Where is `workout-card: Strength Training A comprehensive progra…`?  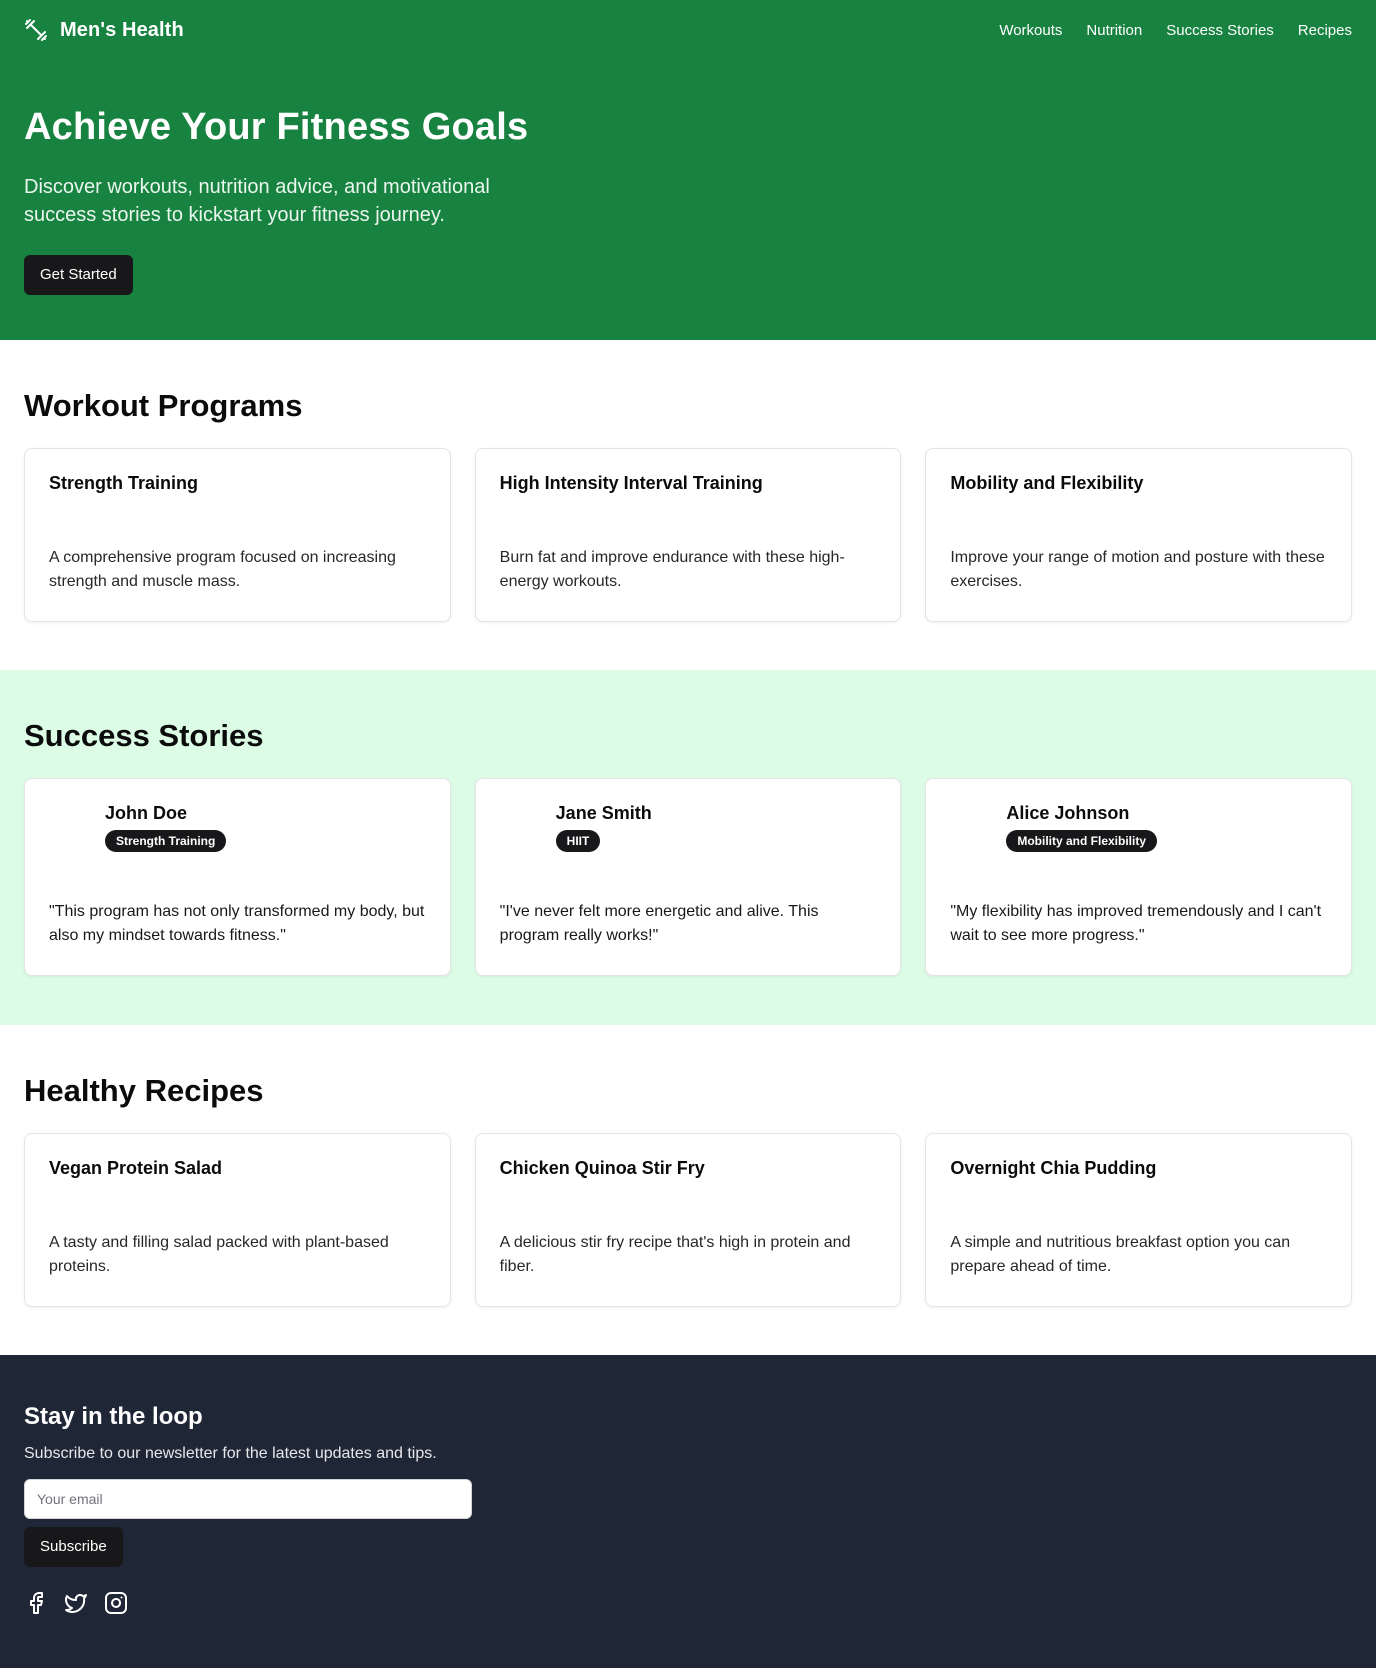 workout-card: Strength Training A comprehensive progra… is located at coordinates (237, 535).